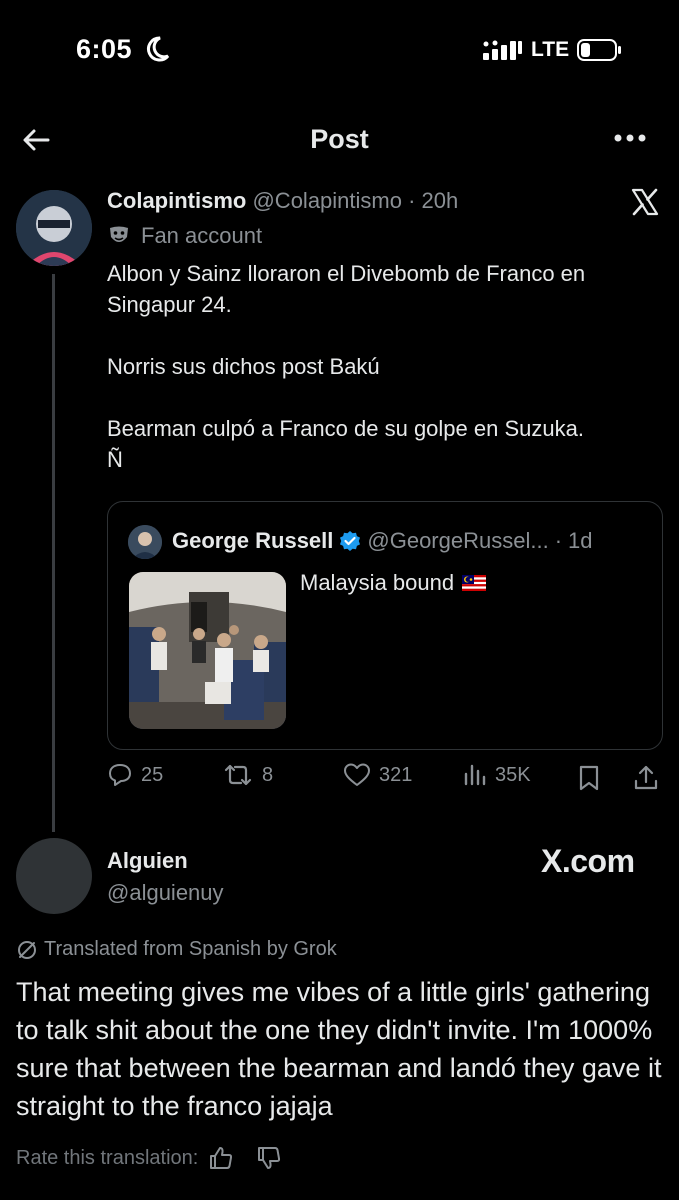  What do you see at coordinates (158, 49) in the screenshot?
I see `moon-icon` at bounding box center [158, 49].